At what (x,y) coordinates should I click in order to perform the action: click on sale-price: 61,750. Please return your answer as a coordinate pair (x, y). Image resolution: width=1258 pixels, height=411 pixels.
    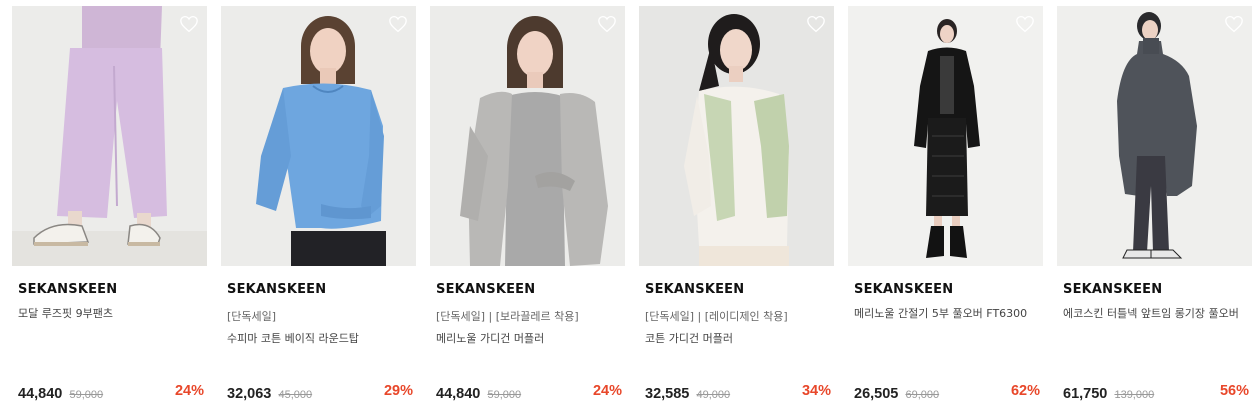
    Looking at the image, I should click on (1085, 394).